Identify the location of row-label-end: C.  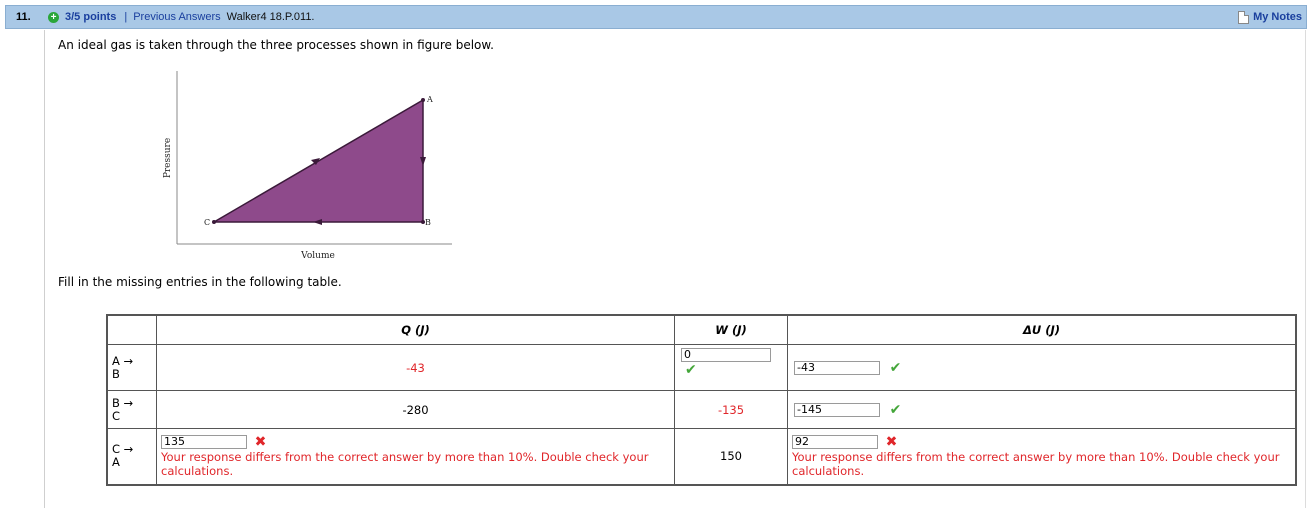
(116, 415).